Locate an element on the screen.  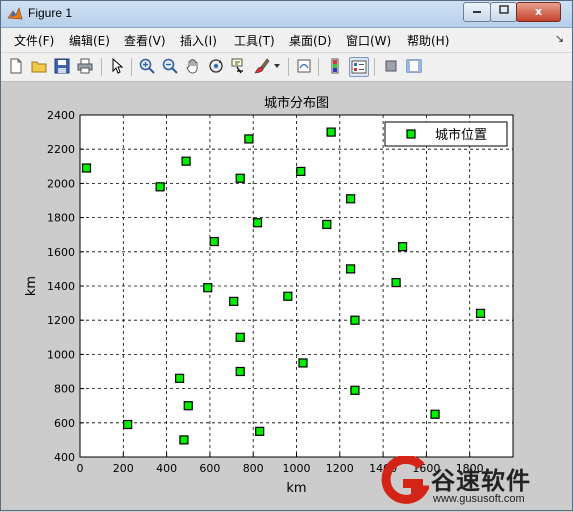
link-plot-button is located at coordinates (304, 66).